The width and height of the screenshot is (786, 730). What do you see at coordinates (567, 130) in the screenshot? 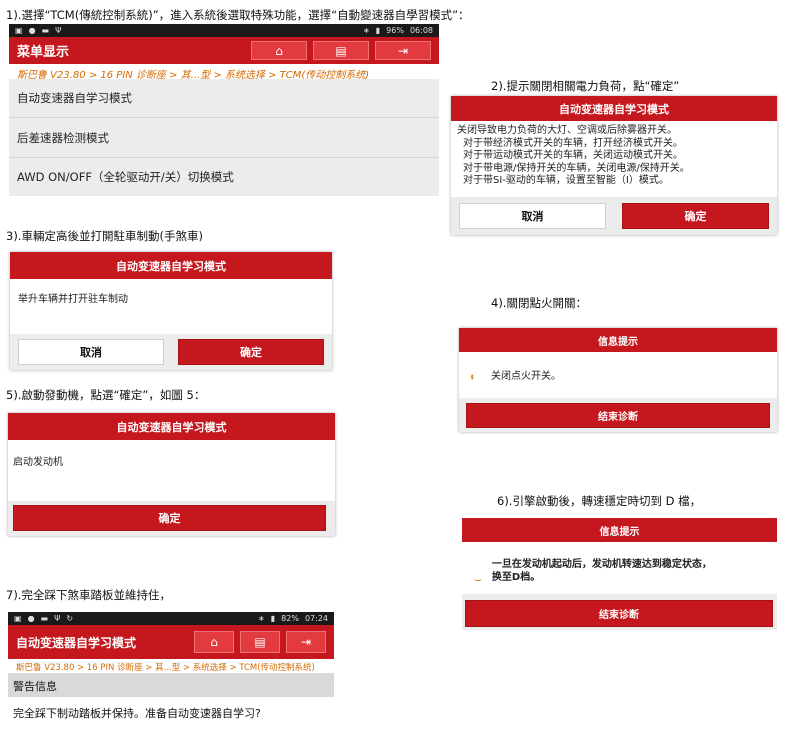
I see `message-line: 关闭导致电力负荷的大灯、空调或后除雾器开关。` at bounding box center [567, 130].